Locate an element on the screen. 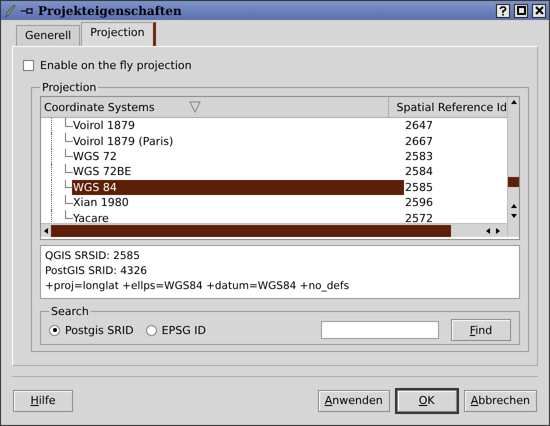 Image resolution: width=550 pixels, height=426 pixels. checkbox is located at coordinates (28, 65).